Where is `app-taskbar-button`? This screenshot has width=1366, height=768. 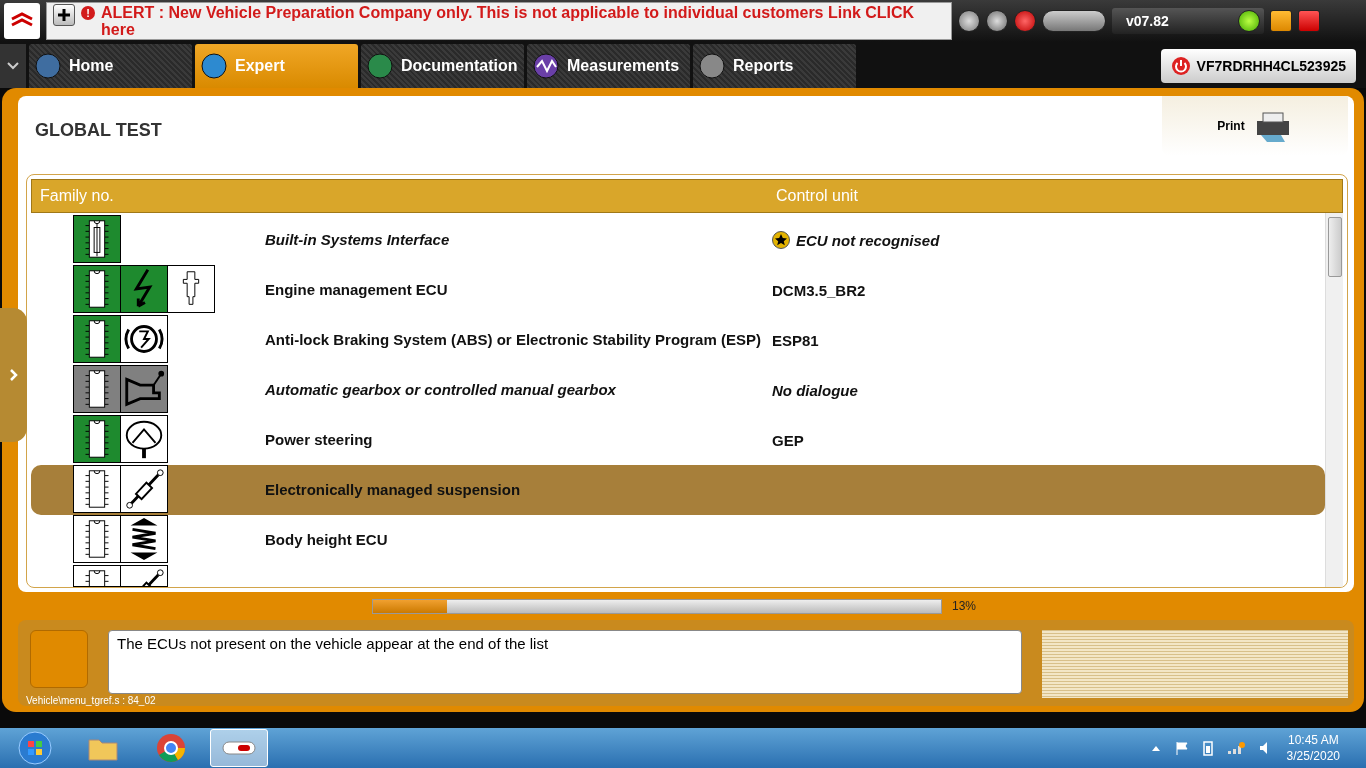 app-taskbar-button is located at coordinates (239, 748).